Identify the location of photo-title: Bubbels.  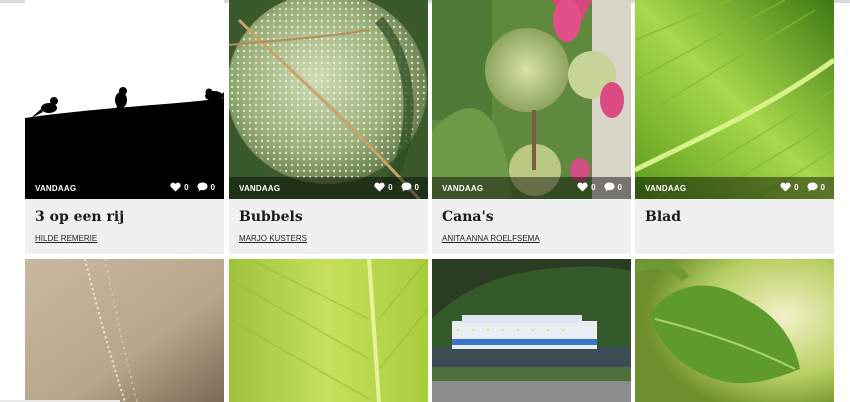
(271, 217).